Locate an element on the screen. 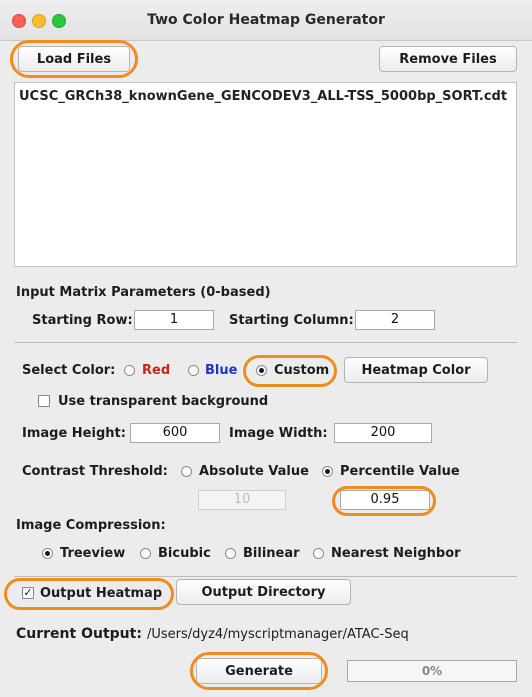 The image size is (532, 697). absolute-value-radio is located at coordinates (186, 471).